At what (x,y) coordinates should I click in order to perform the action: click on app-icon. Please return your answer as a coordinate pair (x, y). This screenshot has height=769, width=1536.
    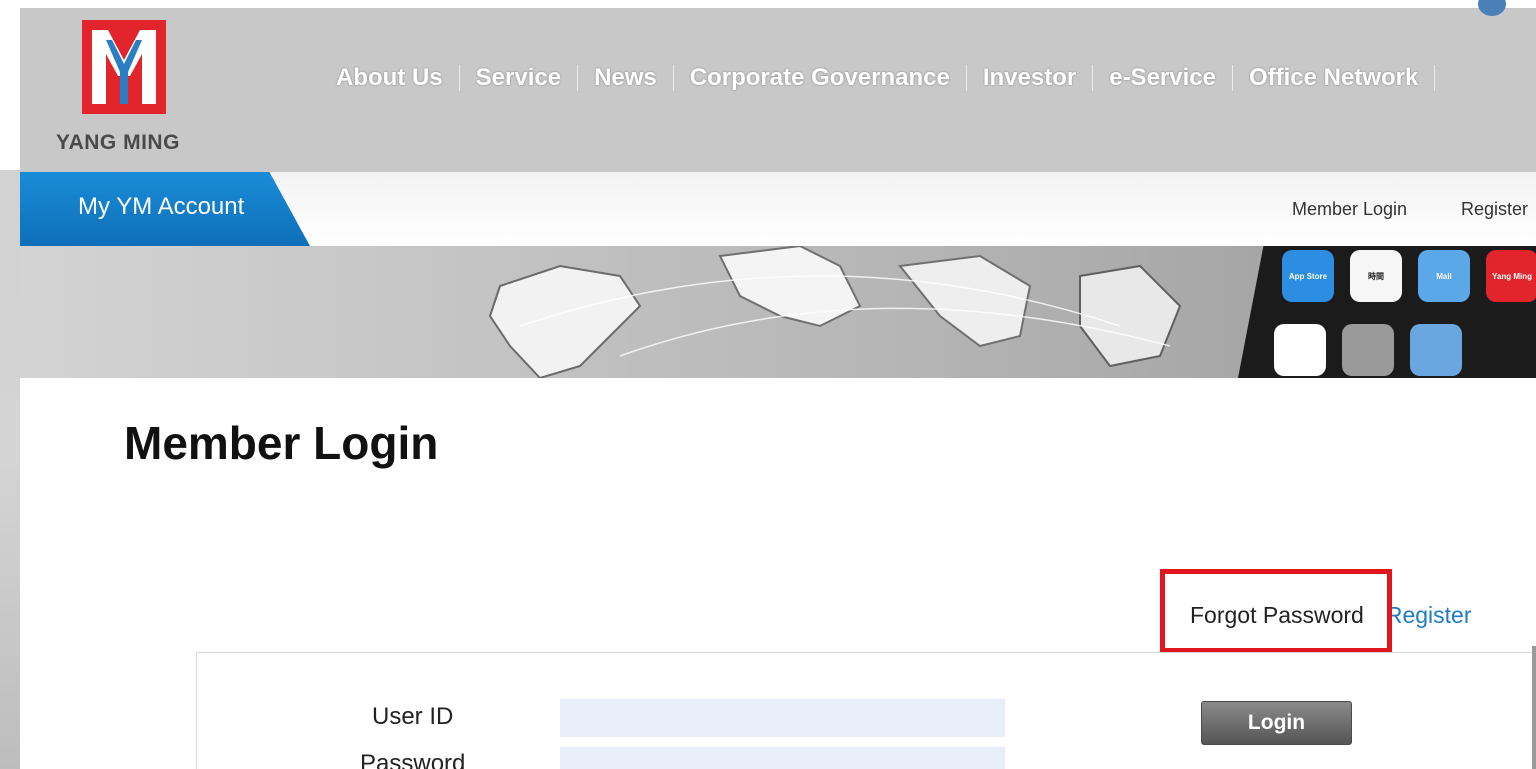
    Looking at the image, I should click on (1436, 350).